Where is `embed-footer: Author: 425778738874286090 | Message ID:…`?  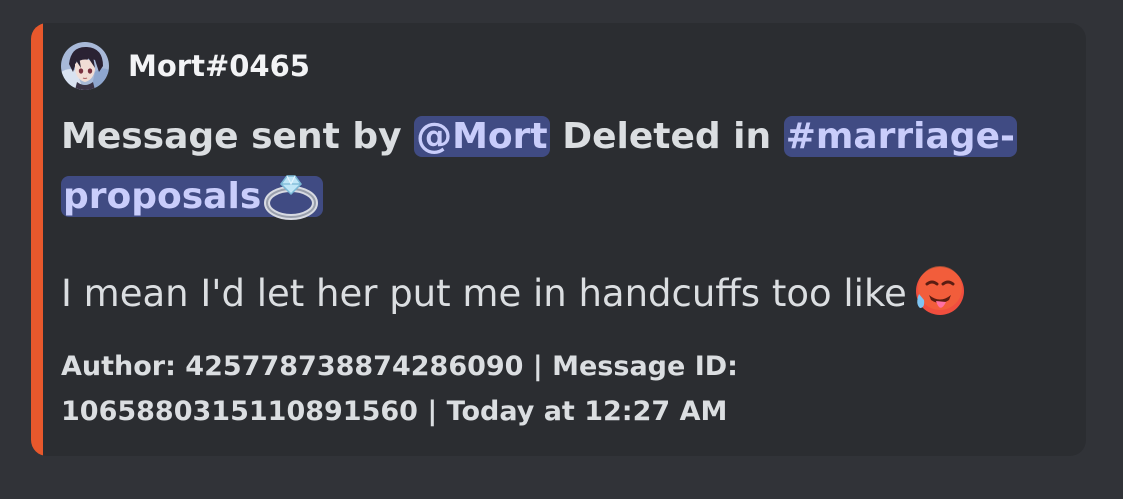
embed-footer: Author: 425778738874286090 | Message ID:… is located at coordinates (399, 389).